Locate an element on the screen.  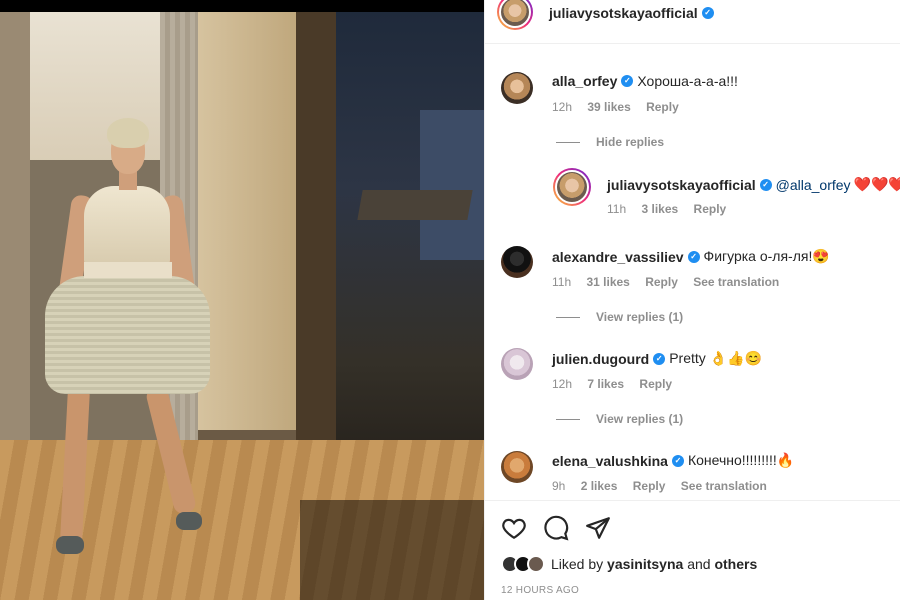
author-avatar-image is located at coordinates (515, 14).